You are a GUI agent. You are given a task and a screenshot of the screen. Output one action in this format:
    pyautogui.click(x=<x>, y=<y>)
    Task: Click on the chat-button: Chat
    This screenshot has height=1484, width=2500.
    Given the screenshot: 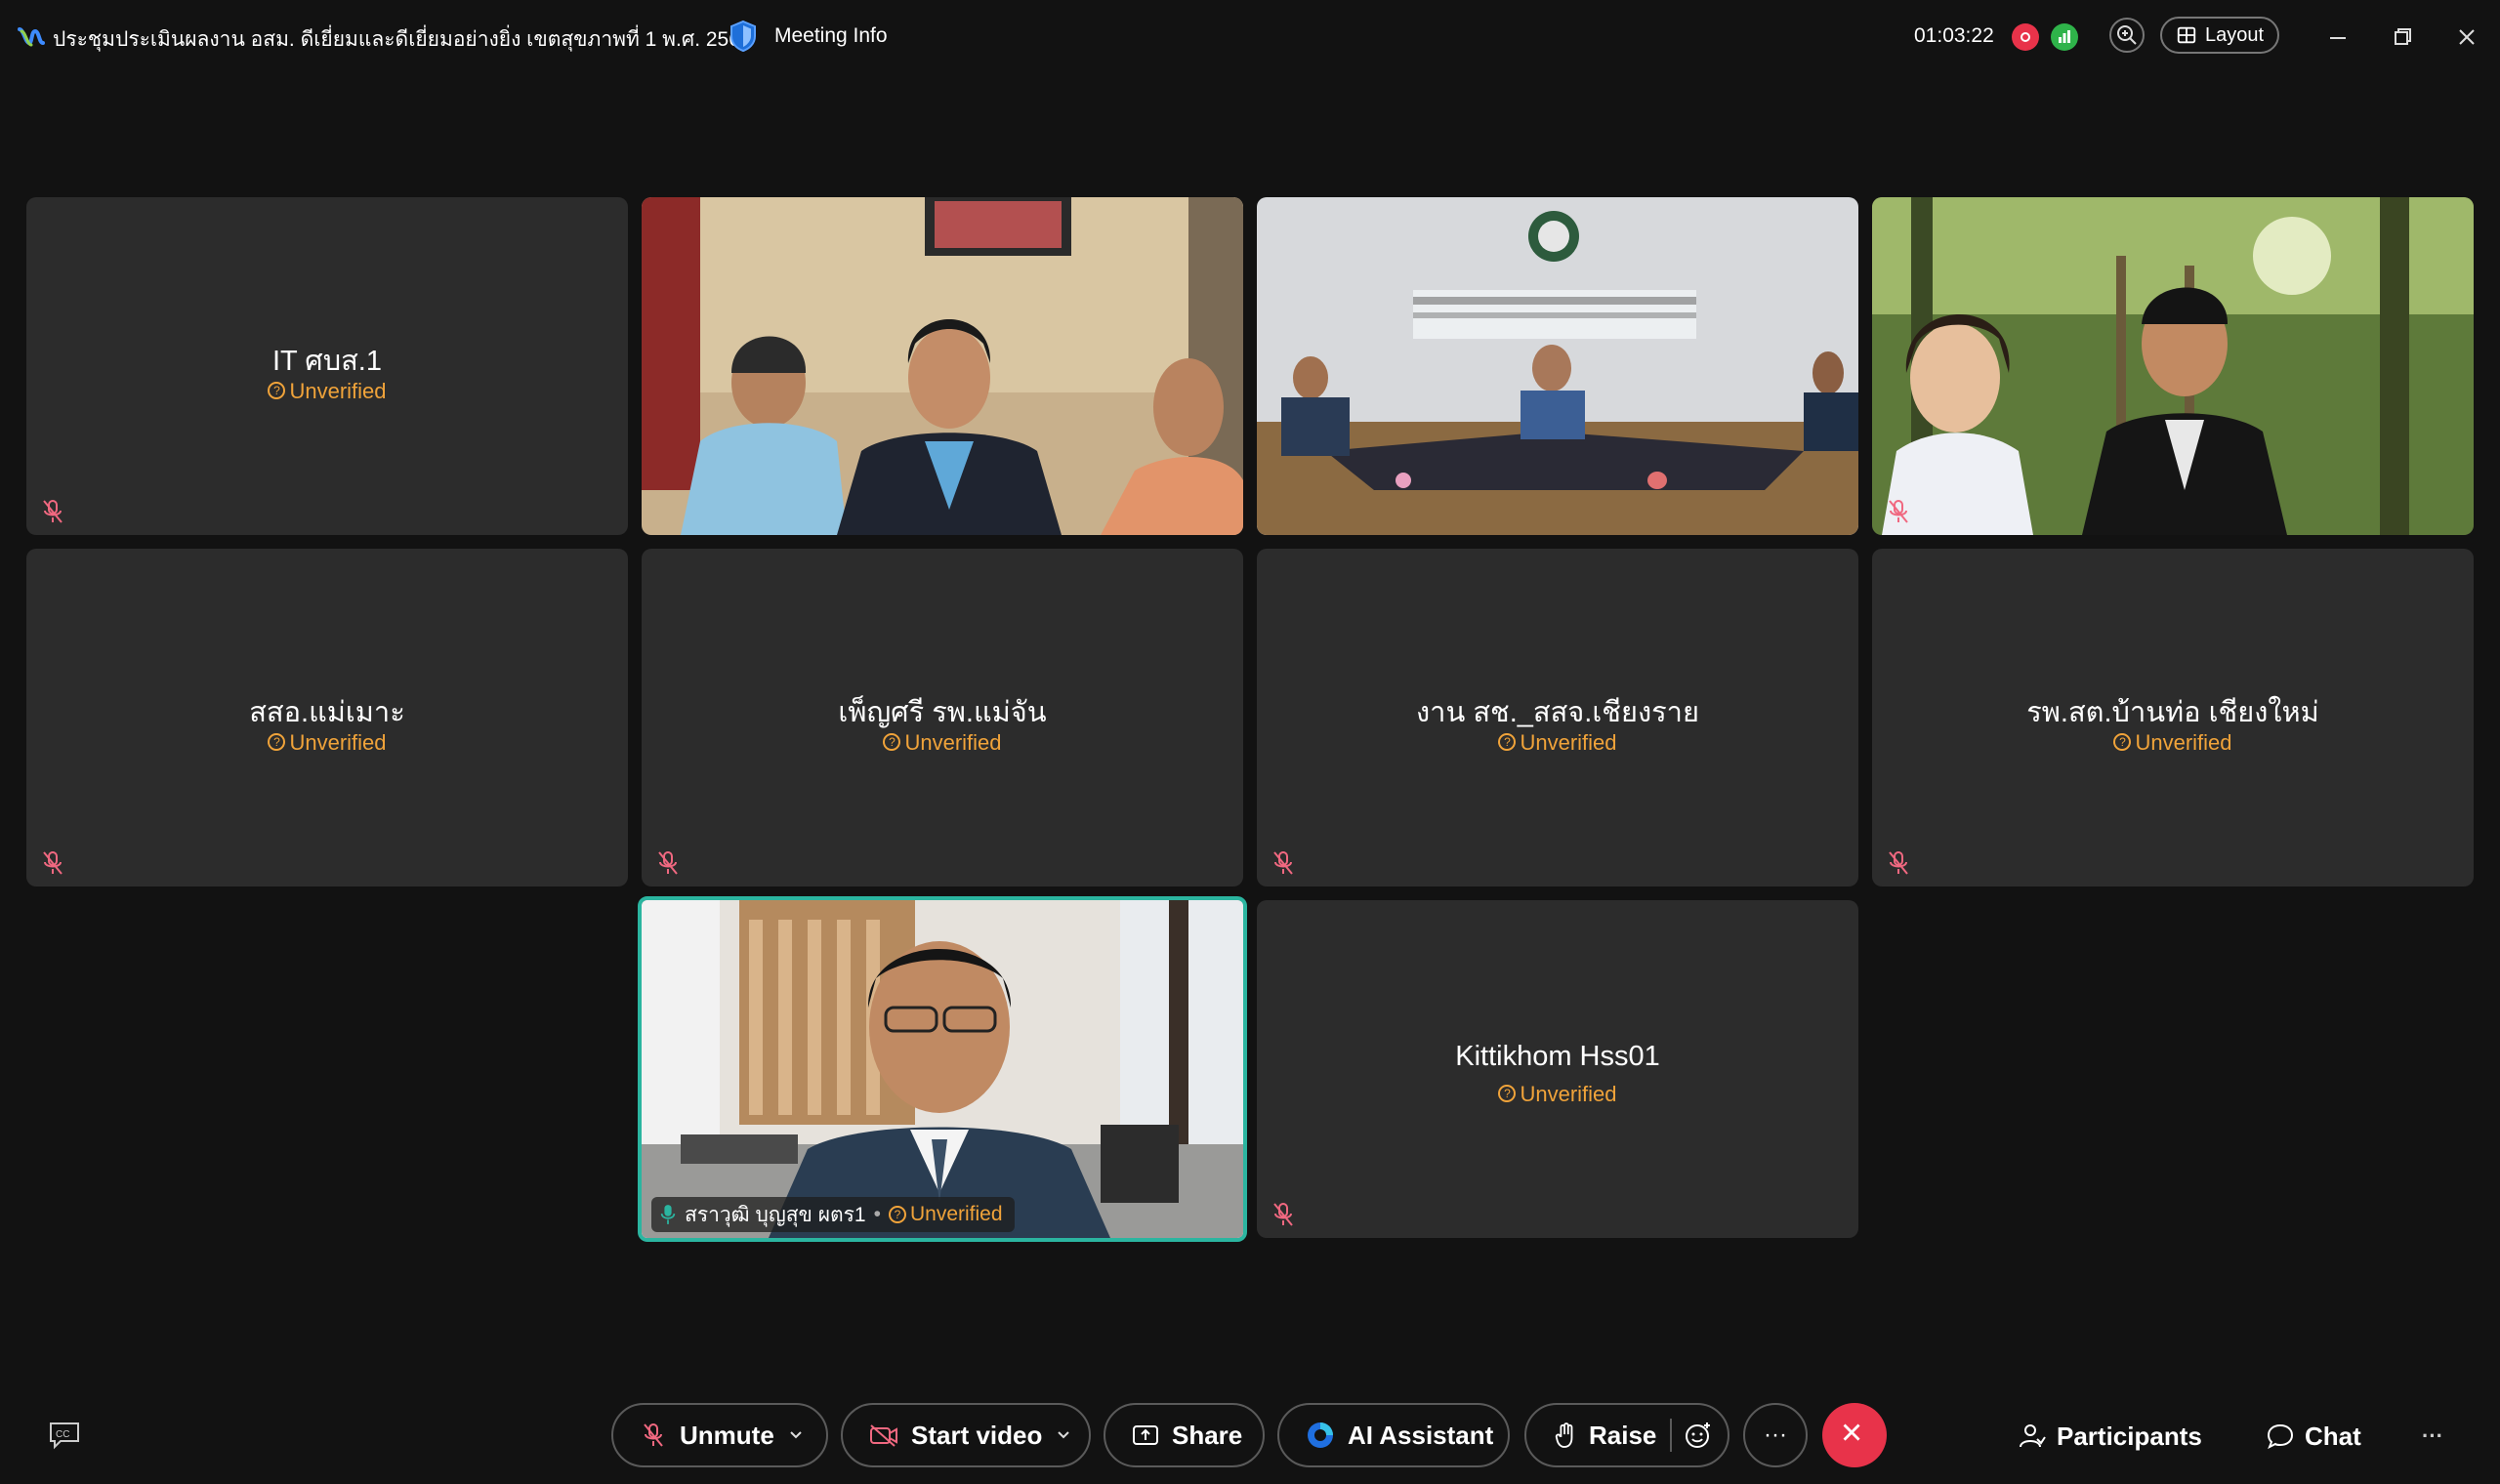 What is the action you would take?
    pyautogui.click(x=2313, y=1437)
    